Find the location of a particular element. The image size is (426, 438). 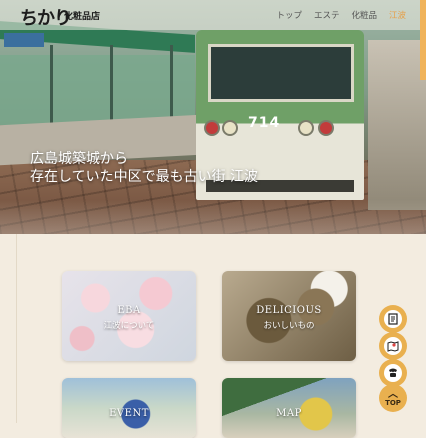

nav-item-top: トップ is located at coordinates (289, 15).